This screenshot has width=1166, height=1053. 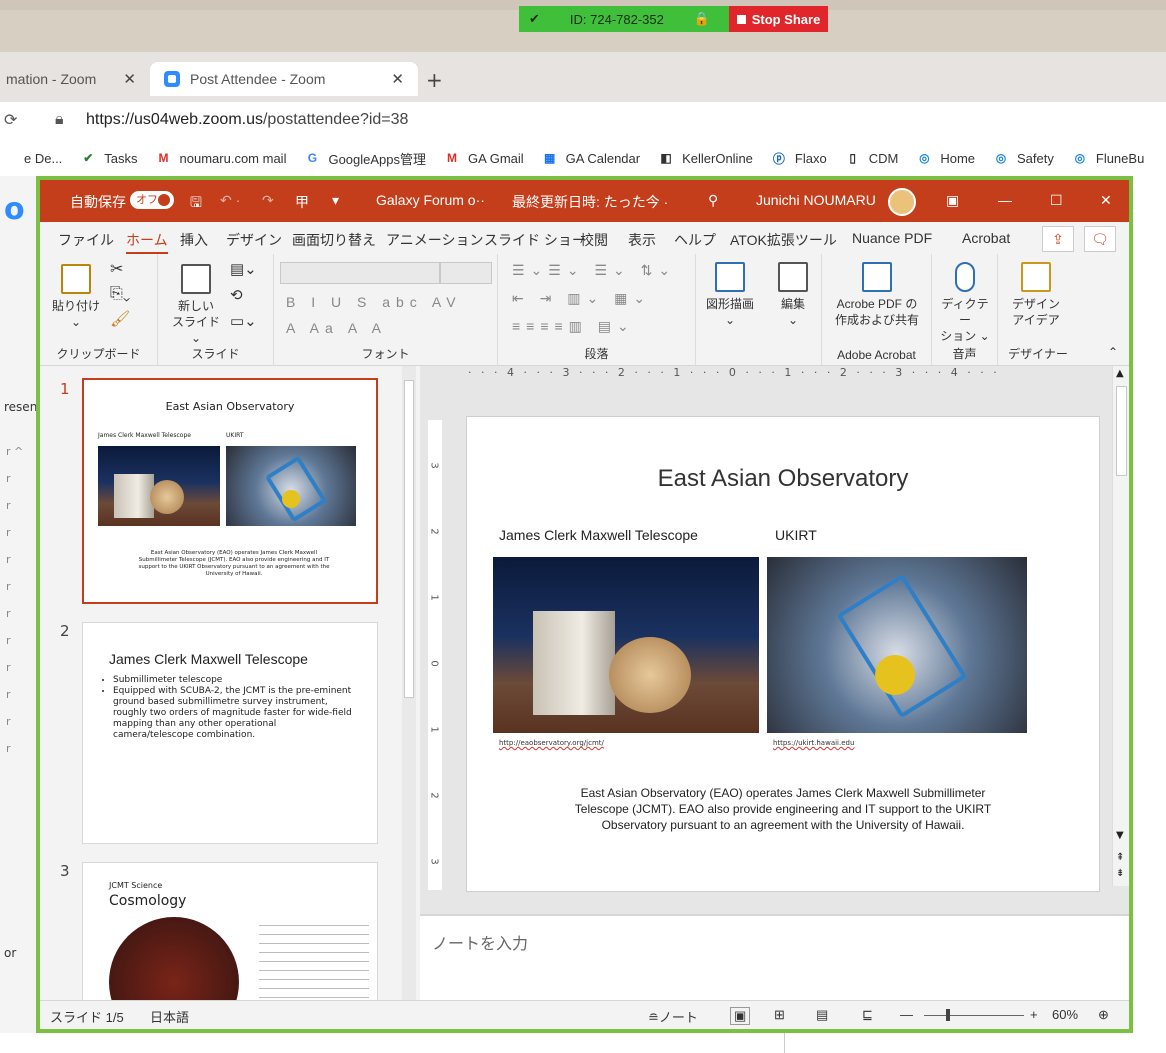 I want to click on slideshow-icon: ⊑, so click(x=867, y=1015).